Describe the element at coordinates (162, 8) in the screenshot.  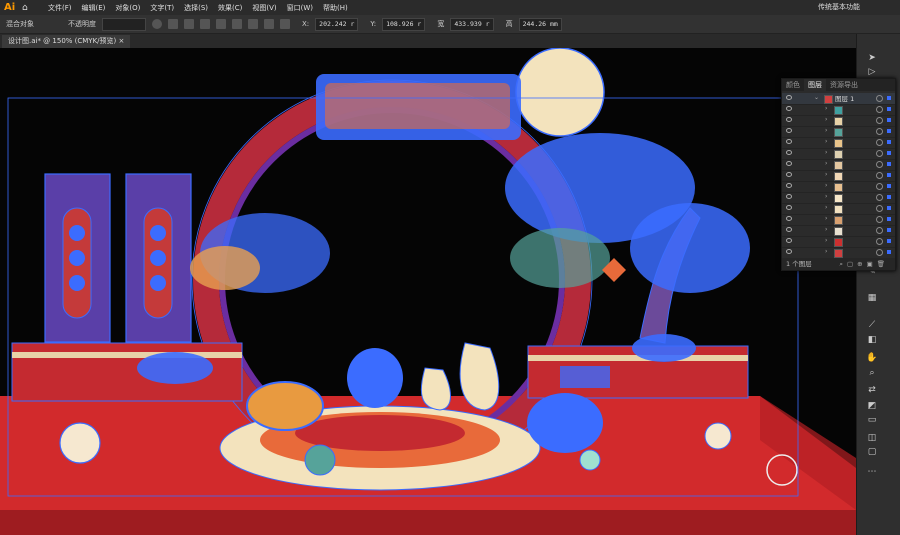
I see `menu-type: 文字(T)` at that location.